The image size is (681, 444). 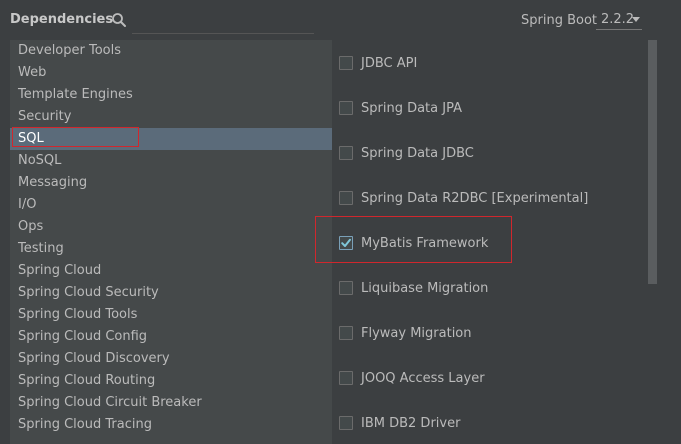 What do you see at coordinates (171, 271) in the screenshot?
I see `category-item: Spring Cloud` at bounding box center [171, 271].